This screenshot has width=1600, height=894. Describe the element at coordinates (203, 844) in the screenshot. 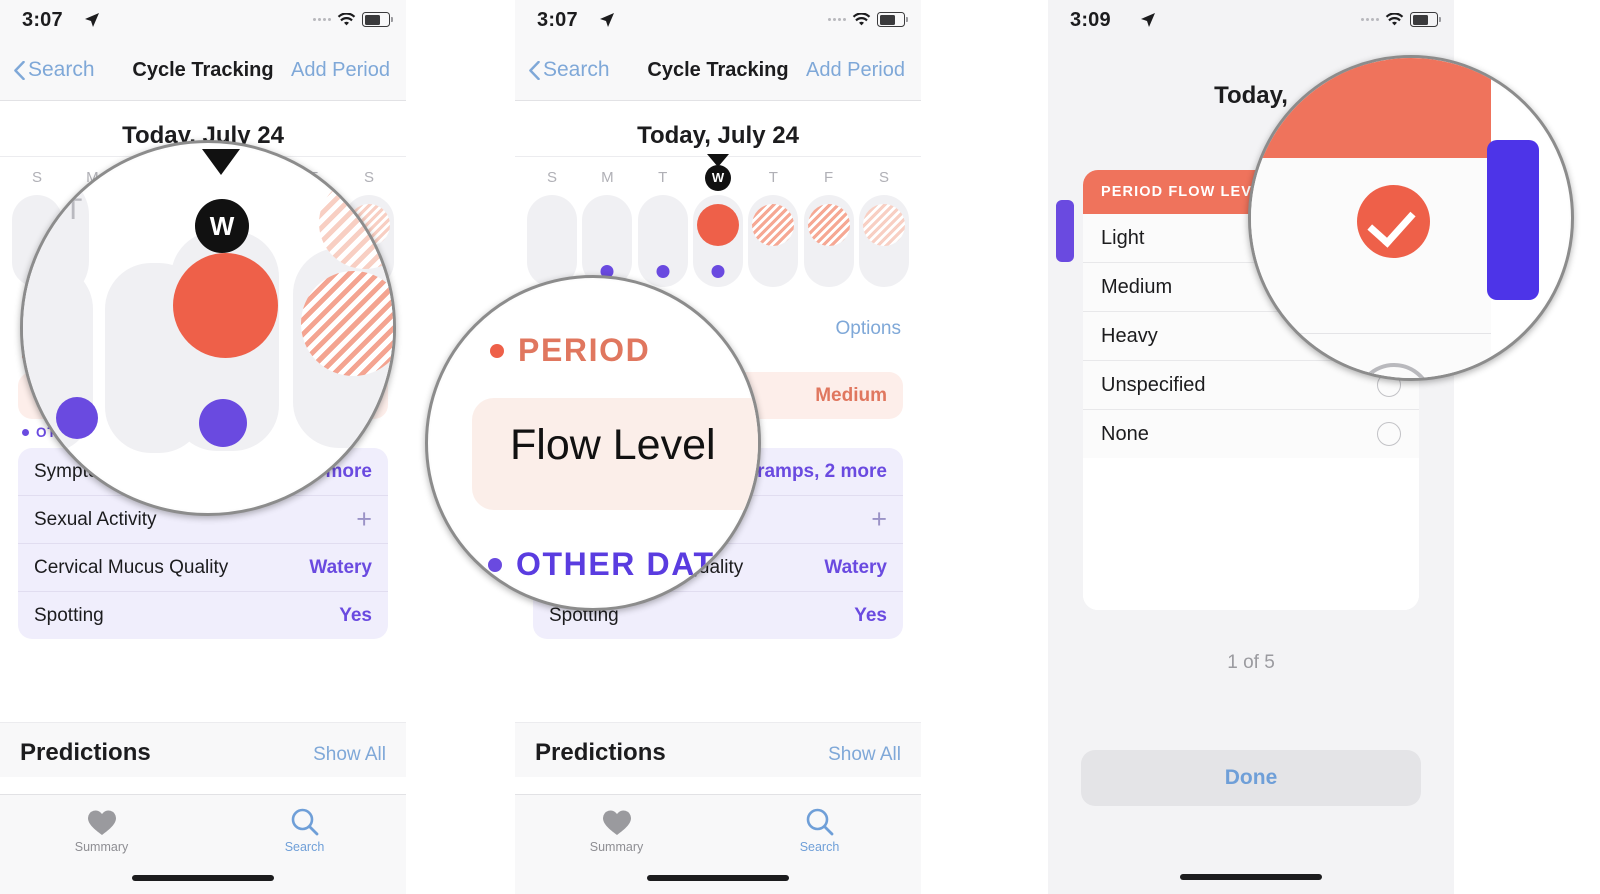

I see `tab-bar-1: Summary Search` at that location.